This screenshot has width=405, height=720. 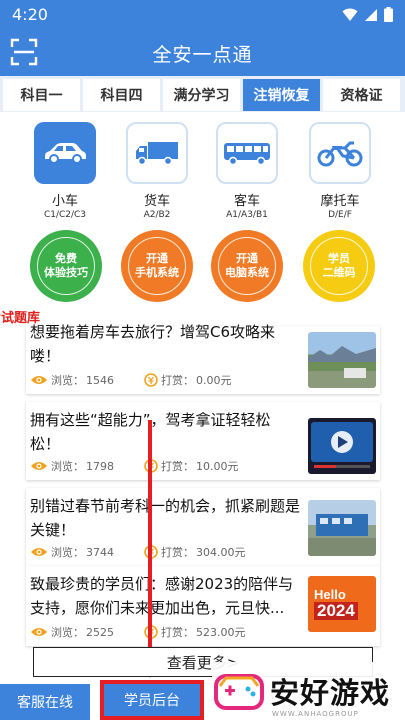 What do you see at coordinates (65, 215) in the screenshot?
I see `vehicle-car-sub: C1/C2/C3` at bounding box center [65, 215].